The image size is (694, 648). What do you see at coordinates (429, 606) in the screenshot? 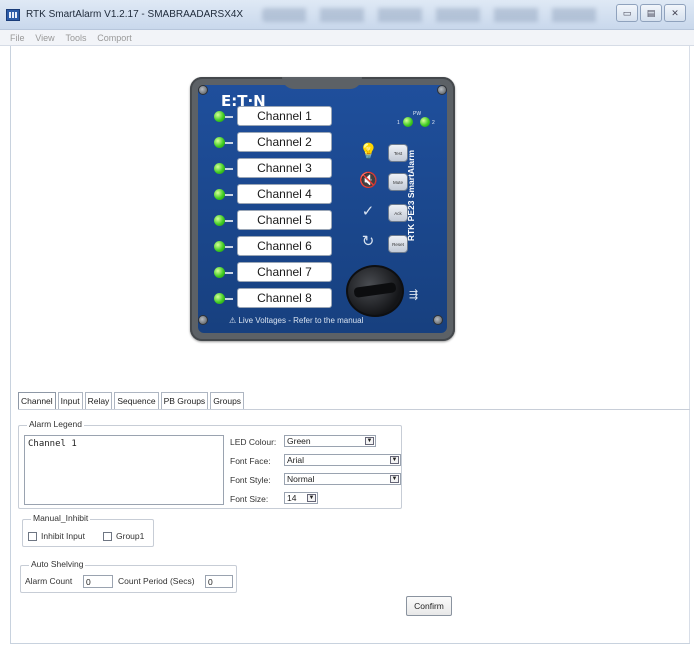
I see `confirm-button: Confirm` at bounding box center [429, 606].